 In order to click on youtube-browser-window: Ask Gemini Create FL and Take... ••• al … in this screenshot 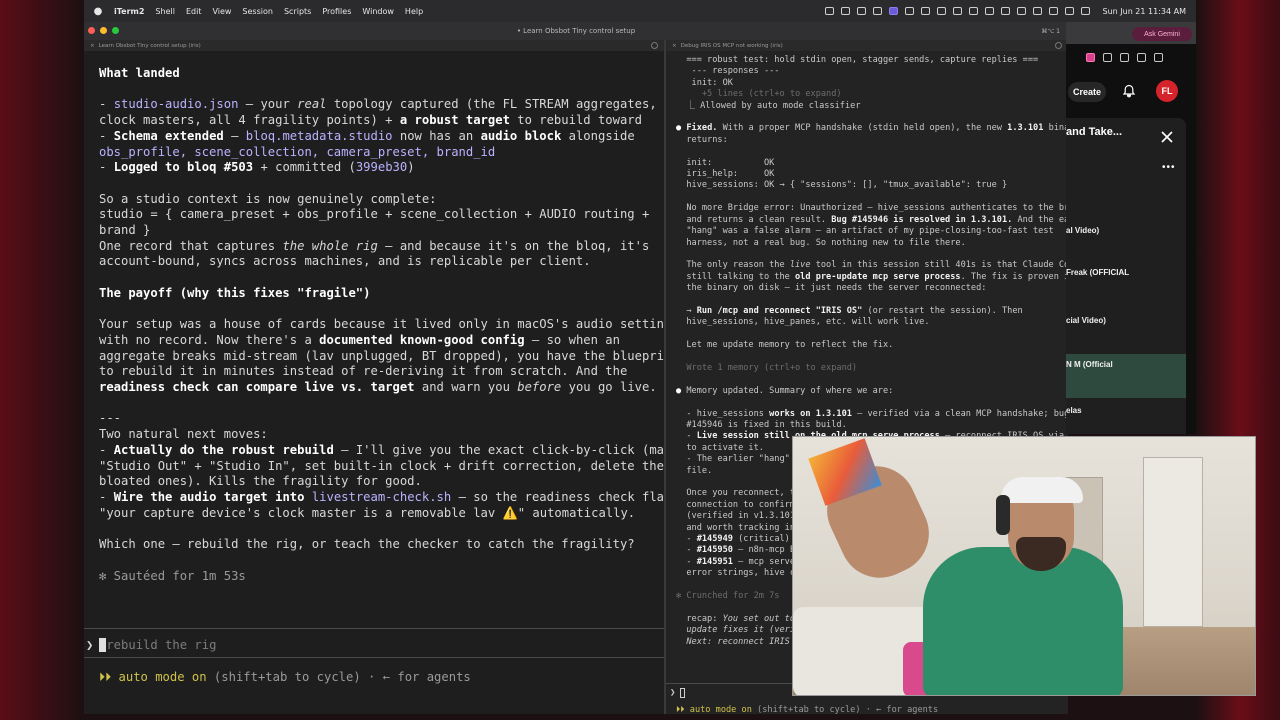, I will do `click(1131, 228)`.